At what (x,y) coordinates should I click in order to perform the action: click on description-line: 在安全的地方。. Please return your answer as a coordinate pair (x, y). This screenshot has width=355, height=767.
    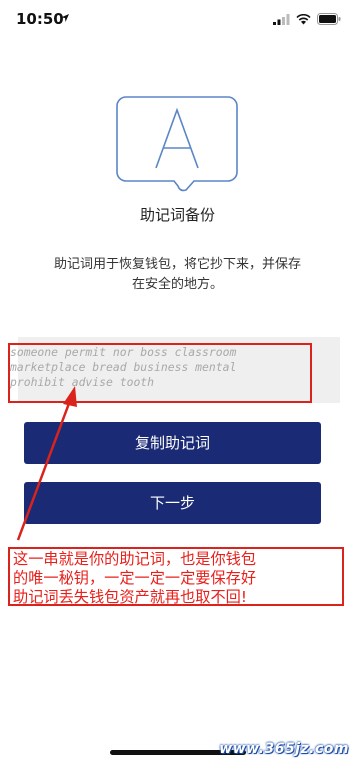
    Looking at the image, I should click on (177, 284).